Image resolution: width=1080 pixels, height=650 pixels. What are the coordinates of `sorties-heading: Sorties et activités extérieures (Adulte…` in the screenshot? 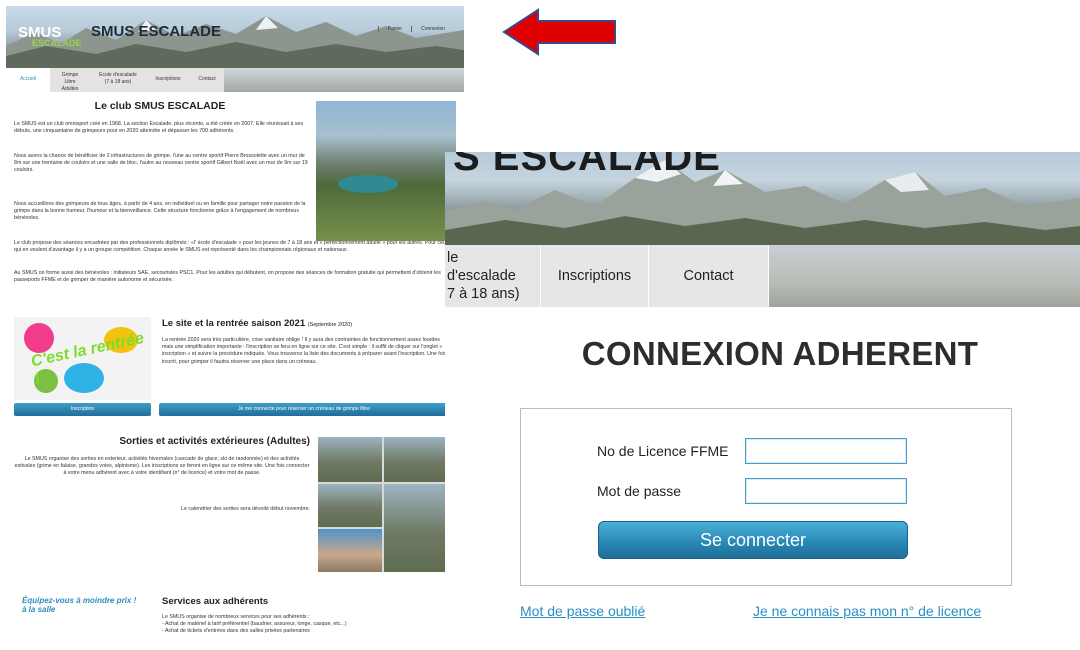 It's located at (214, 441).